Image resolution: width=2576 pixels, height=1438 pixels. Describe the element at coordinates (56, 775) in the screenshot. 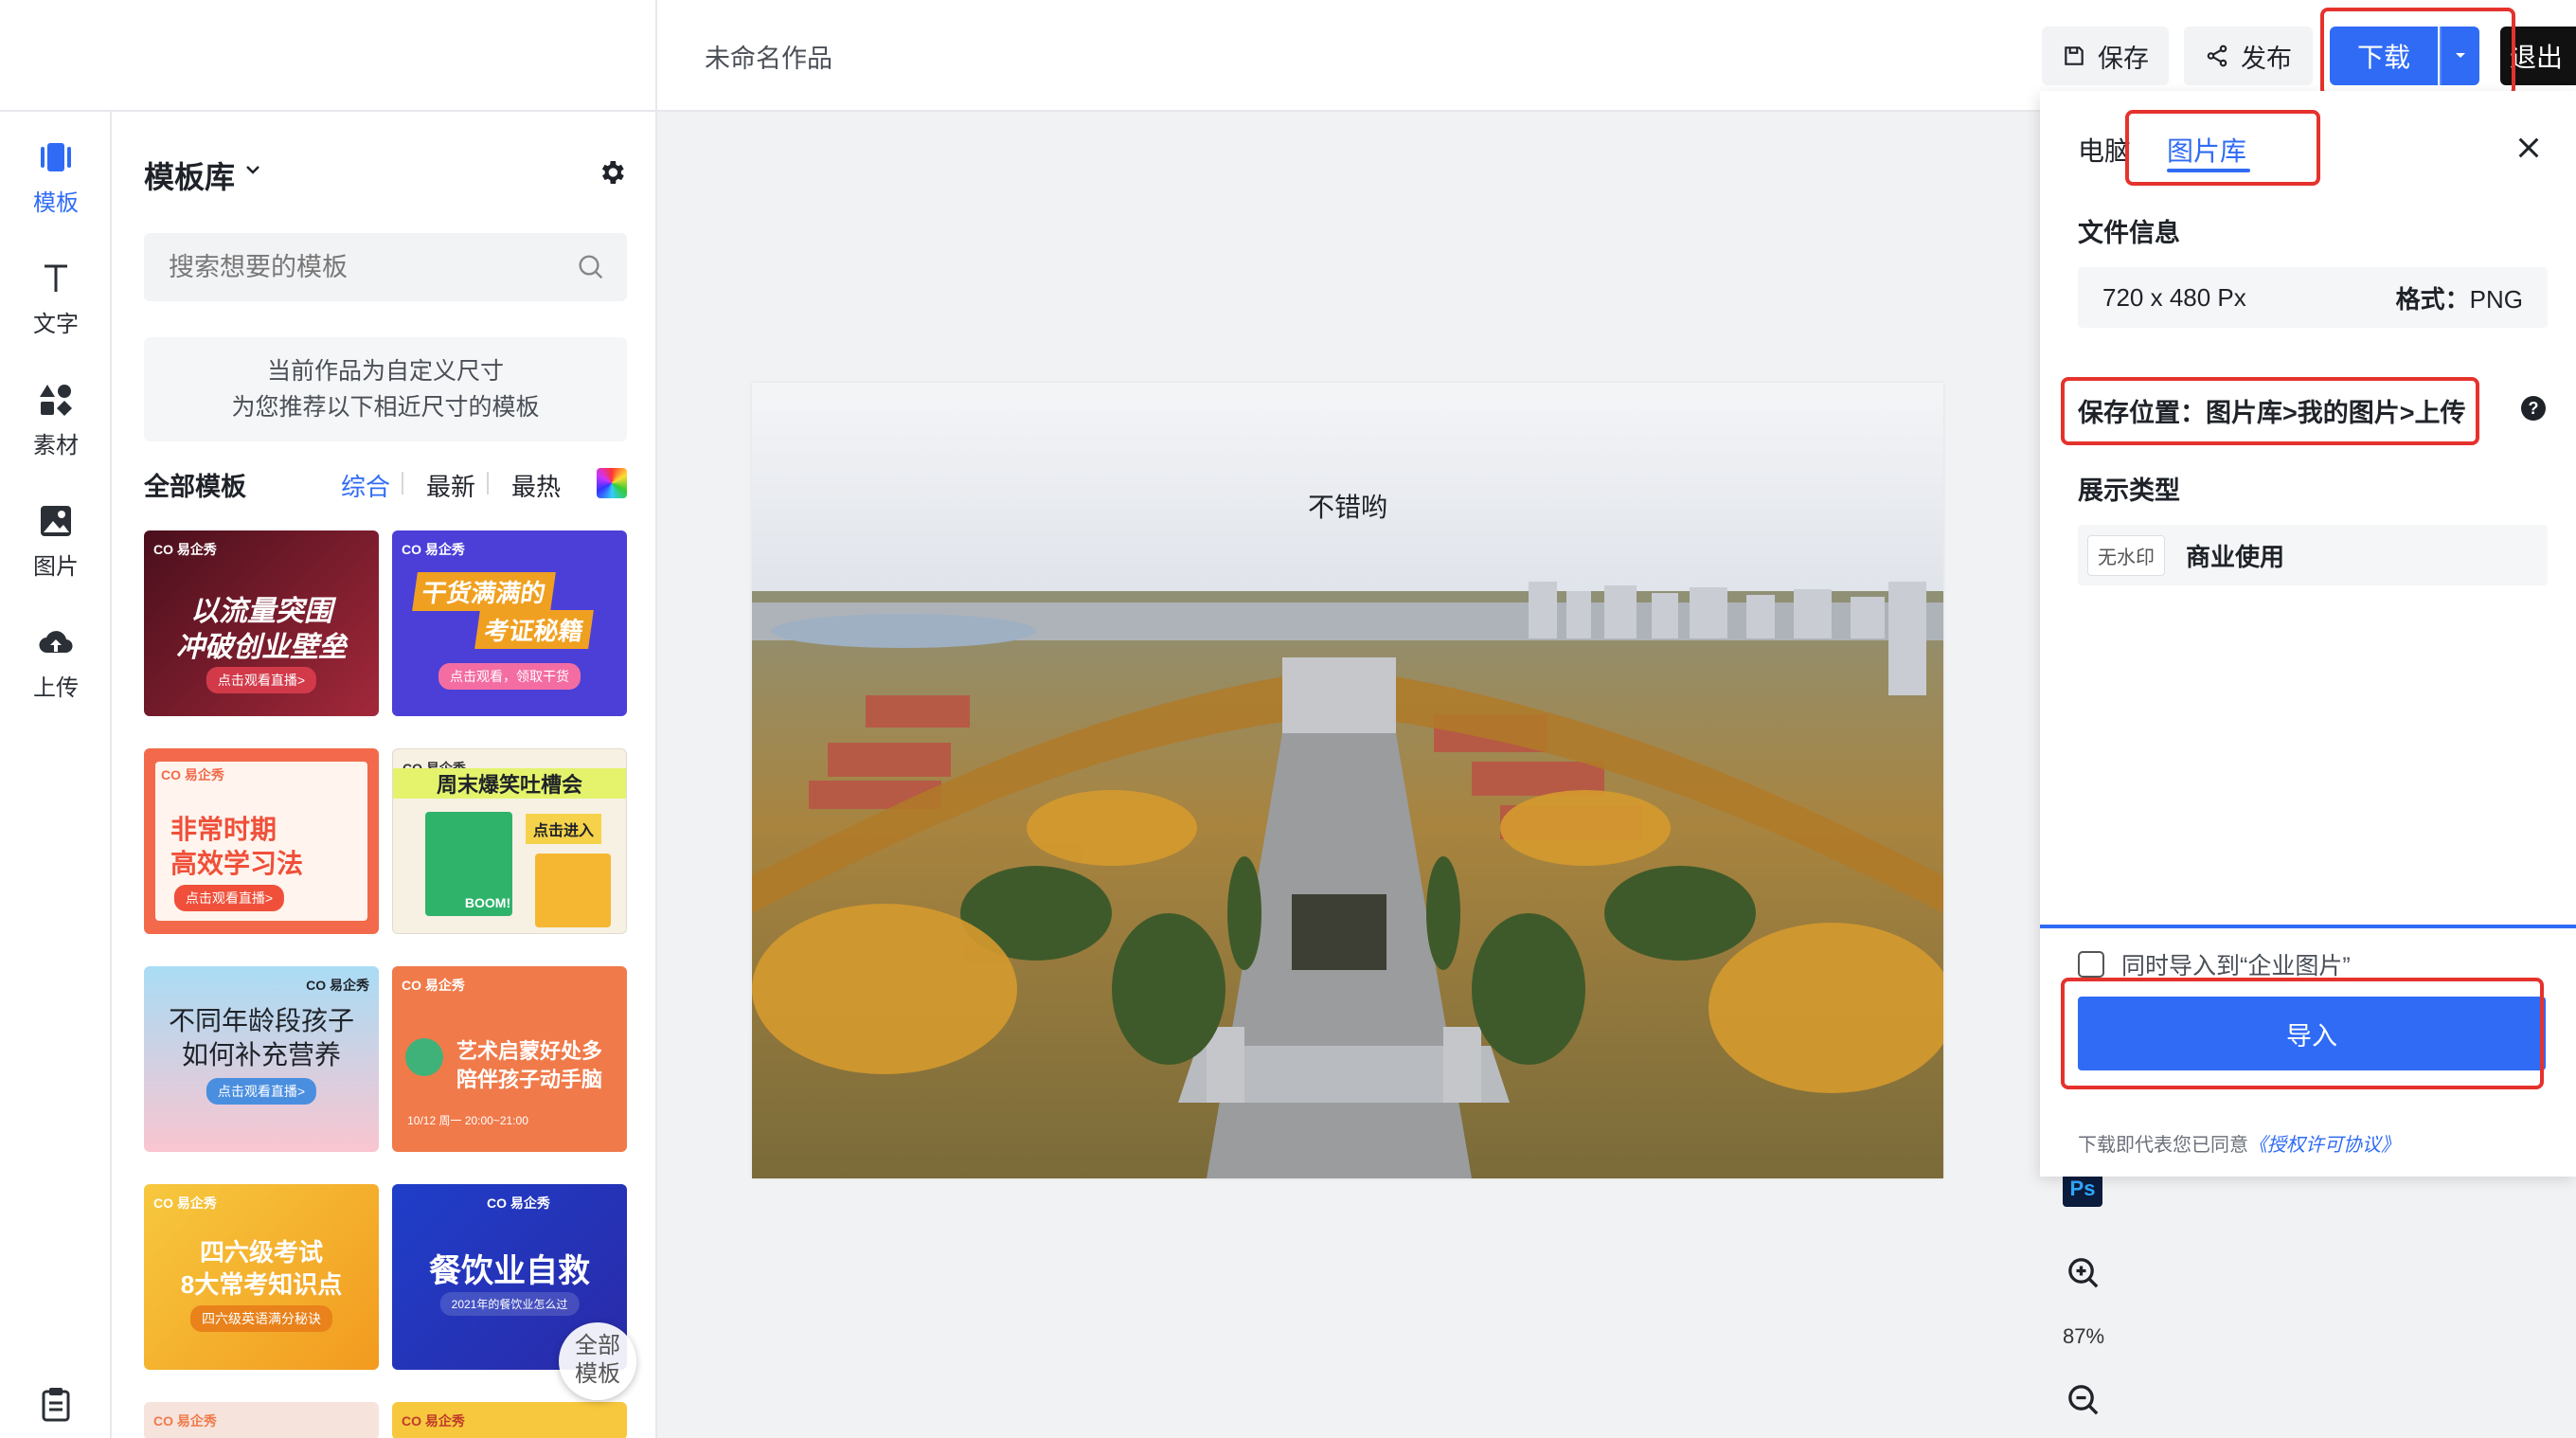

I see `tool-rail: 模板 文字 素材 图片 上传` at that location.